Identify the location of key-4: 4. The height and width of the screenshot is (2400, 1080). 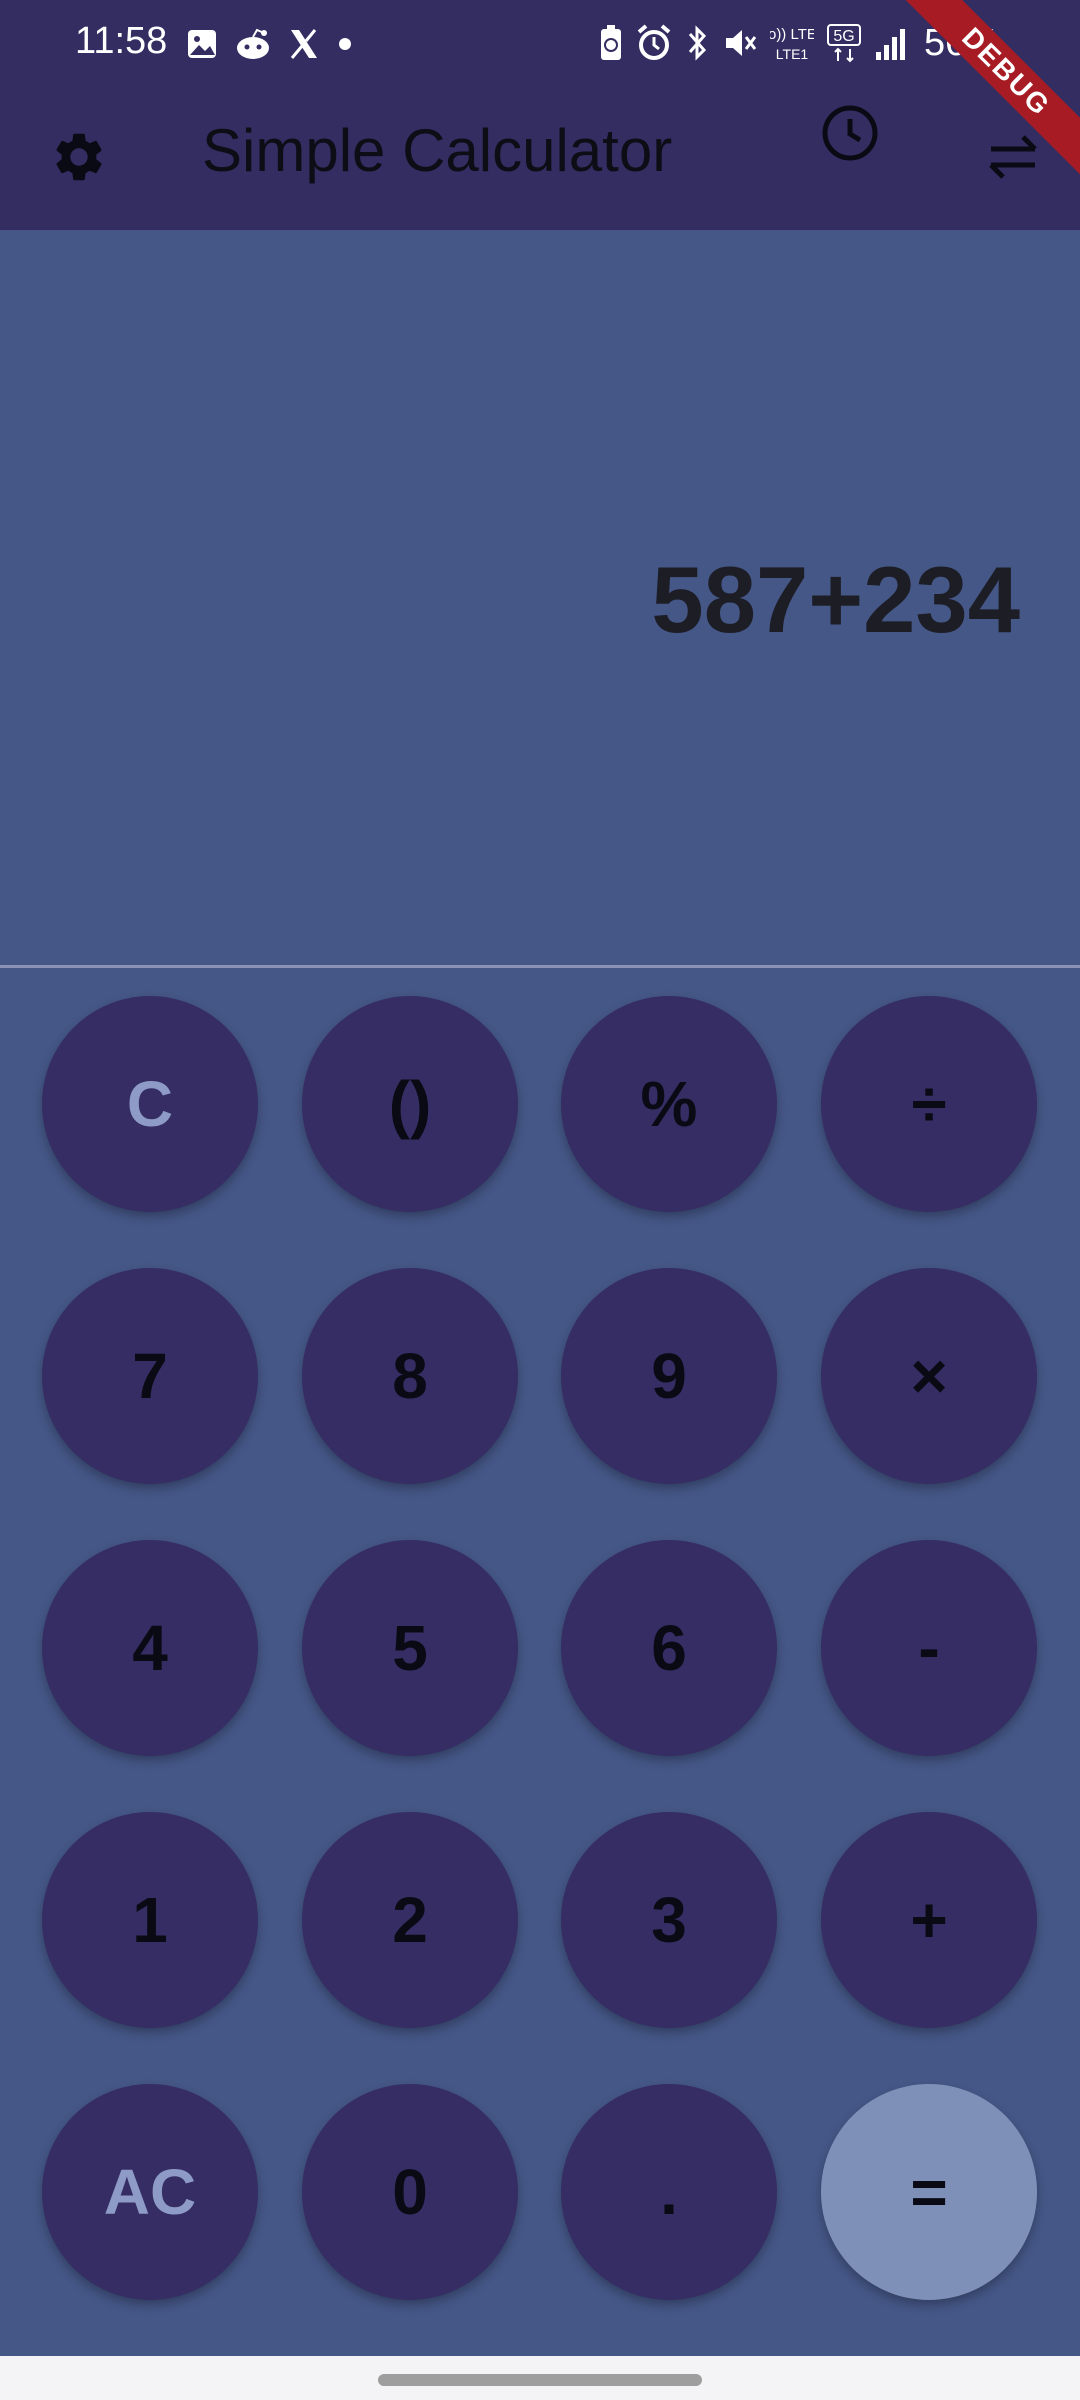
(150, 1648).